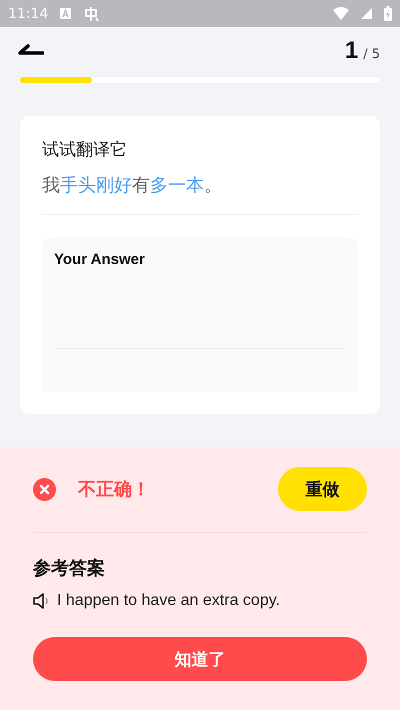  Describe the element at coordinates (366, 13) in the screenshot. I see `signal-icon` at that location.